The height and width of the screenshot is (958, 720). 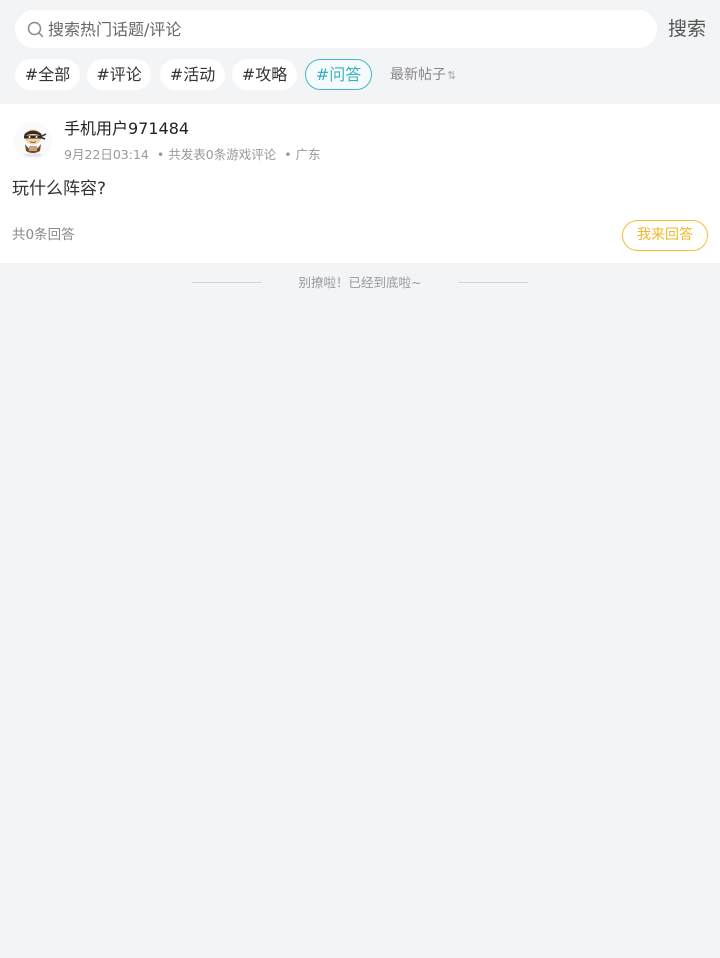 What do you see at coordinates (106, 154) in the screenshot?
I see `post-time: 9月22日03:14` at bounding box center [106, 154].